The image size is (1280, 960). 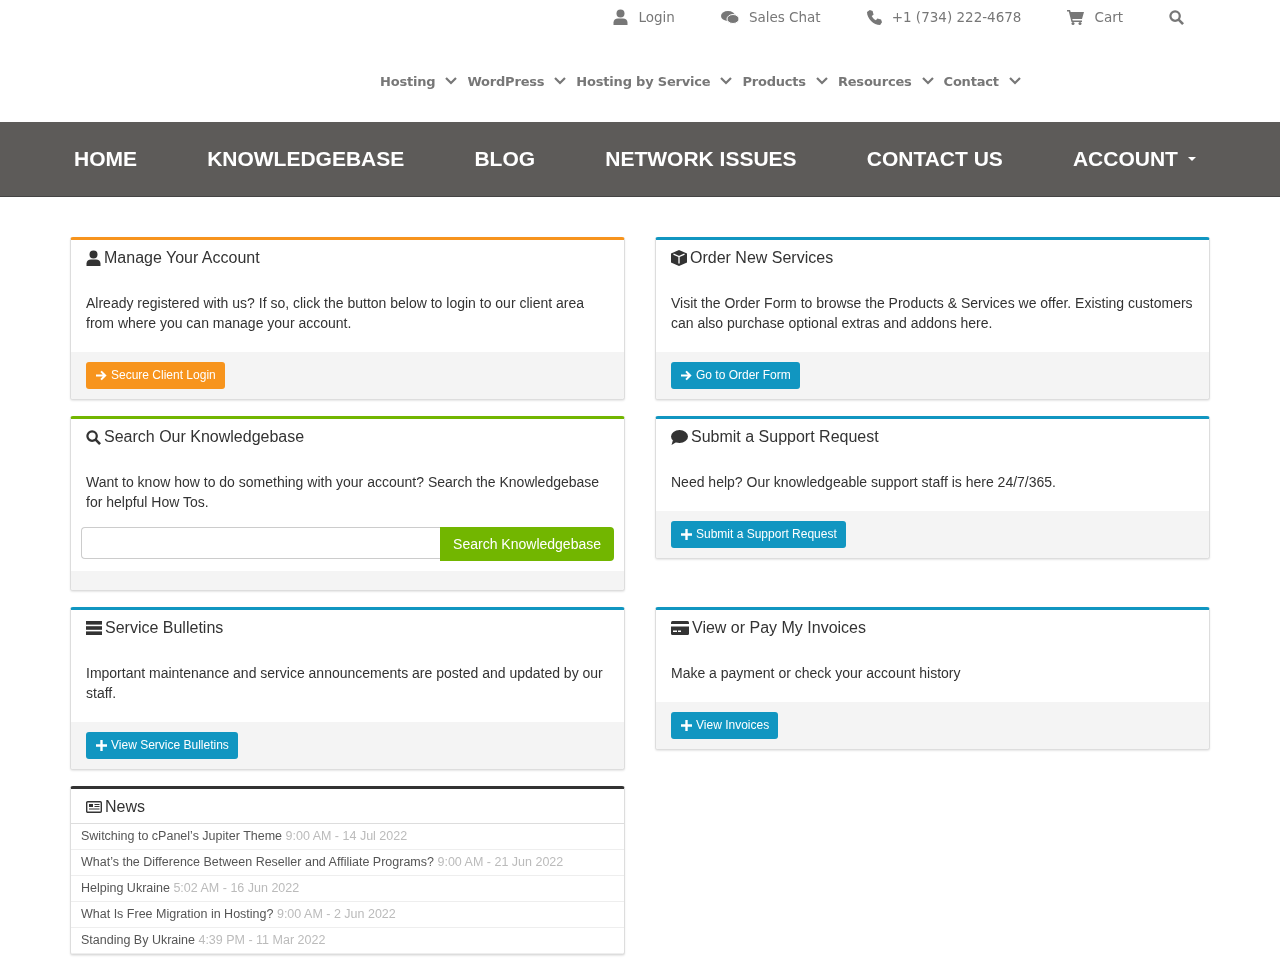 What do you see at coordinates (932, 313) in the screenshot?
I see `panel-text: Visit the Order Form to browse the Products & Services we offer. Existing customers can also purchase optional extras and addons here.` at bounding box center [932, 313].